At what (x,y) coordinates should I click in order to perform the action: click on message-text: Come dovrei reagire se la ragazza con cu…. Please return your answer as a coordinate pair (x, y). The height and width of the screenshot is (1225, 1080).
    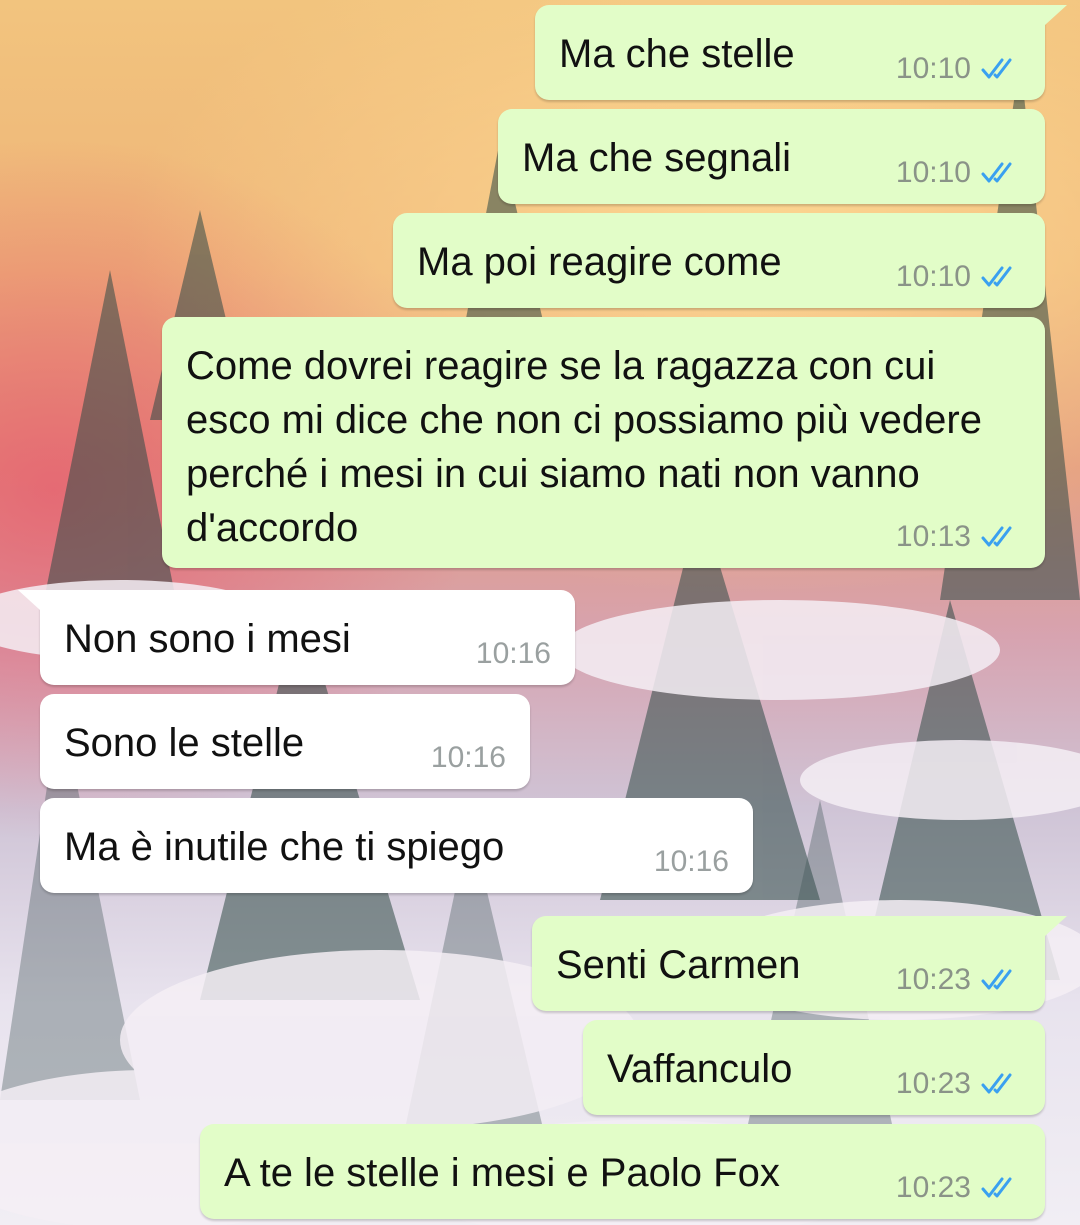
    Looking at the image, I should click on (584, 447).